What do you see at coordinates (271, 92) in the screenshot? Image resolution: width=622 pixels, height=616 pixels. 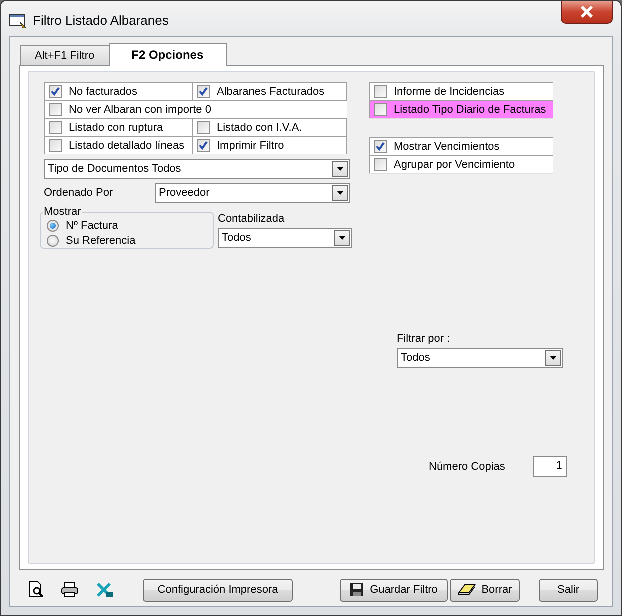 I see `option-label: Albaranes Facturados` at bounding box center [271, 92].